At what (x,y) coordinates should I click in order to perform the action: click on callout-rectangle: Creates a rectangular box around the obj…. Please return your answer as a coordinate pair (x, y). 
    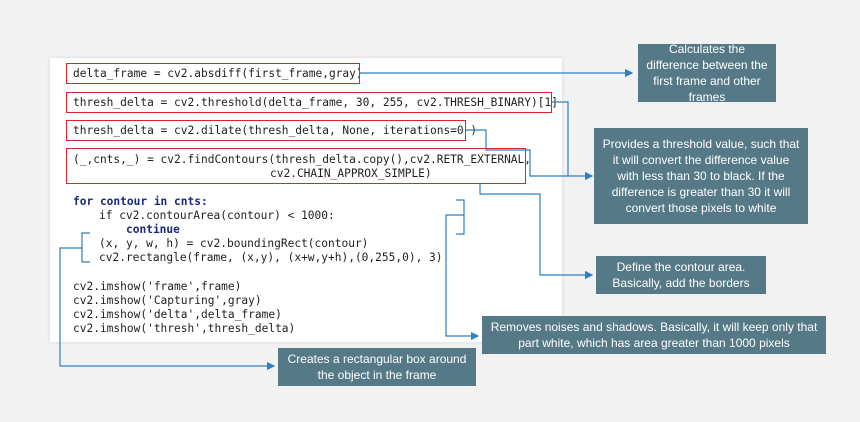
    Looking at the image, I should click on (377, 367).